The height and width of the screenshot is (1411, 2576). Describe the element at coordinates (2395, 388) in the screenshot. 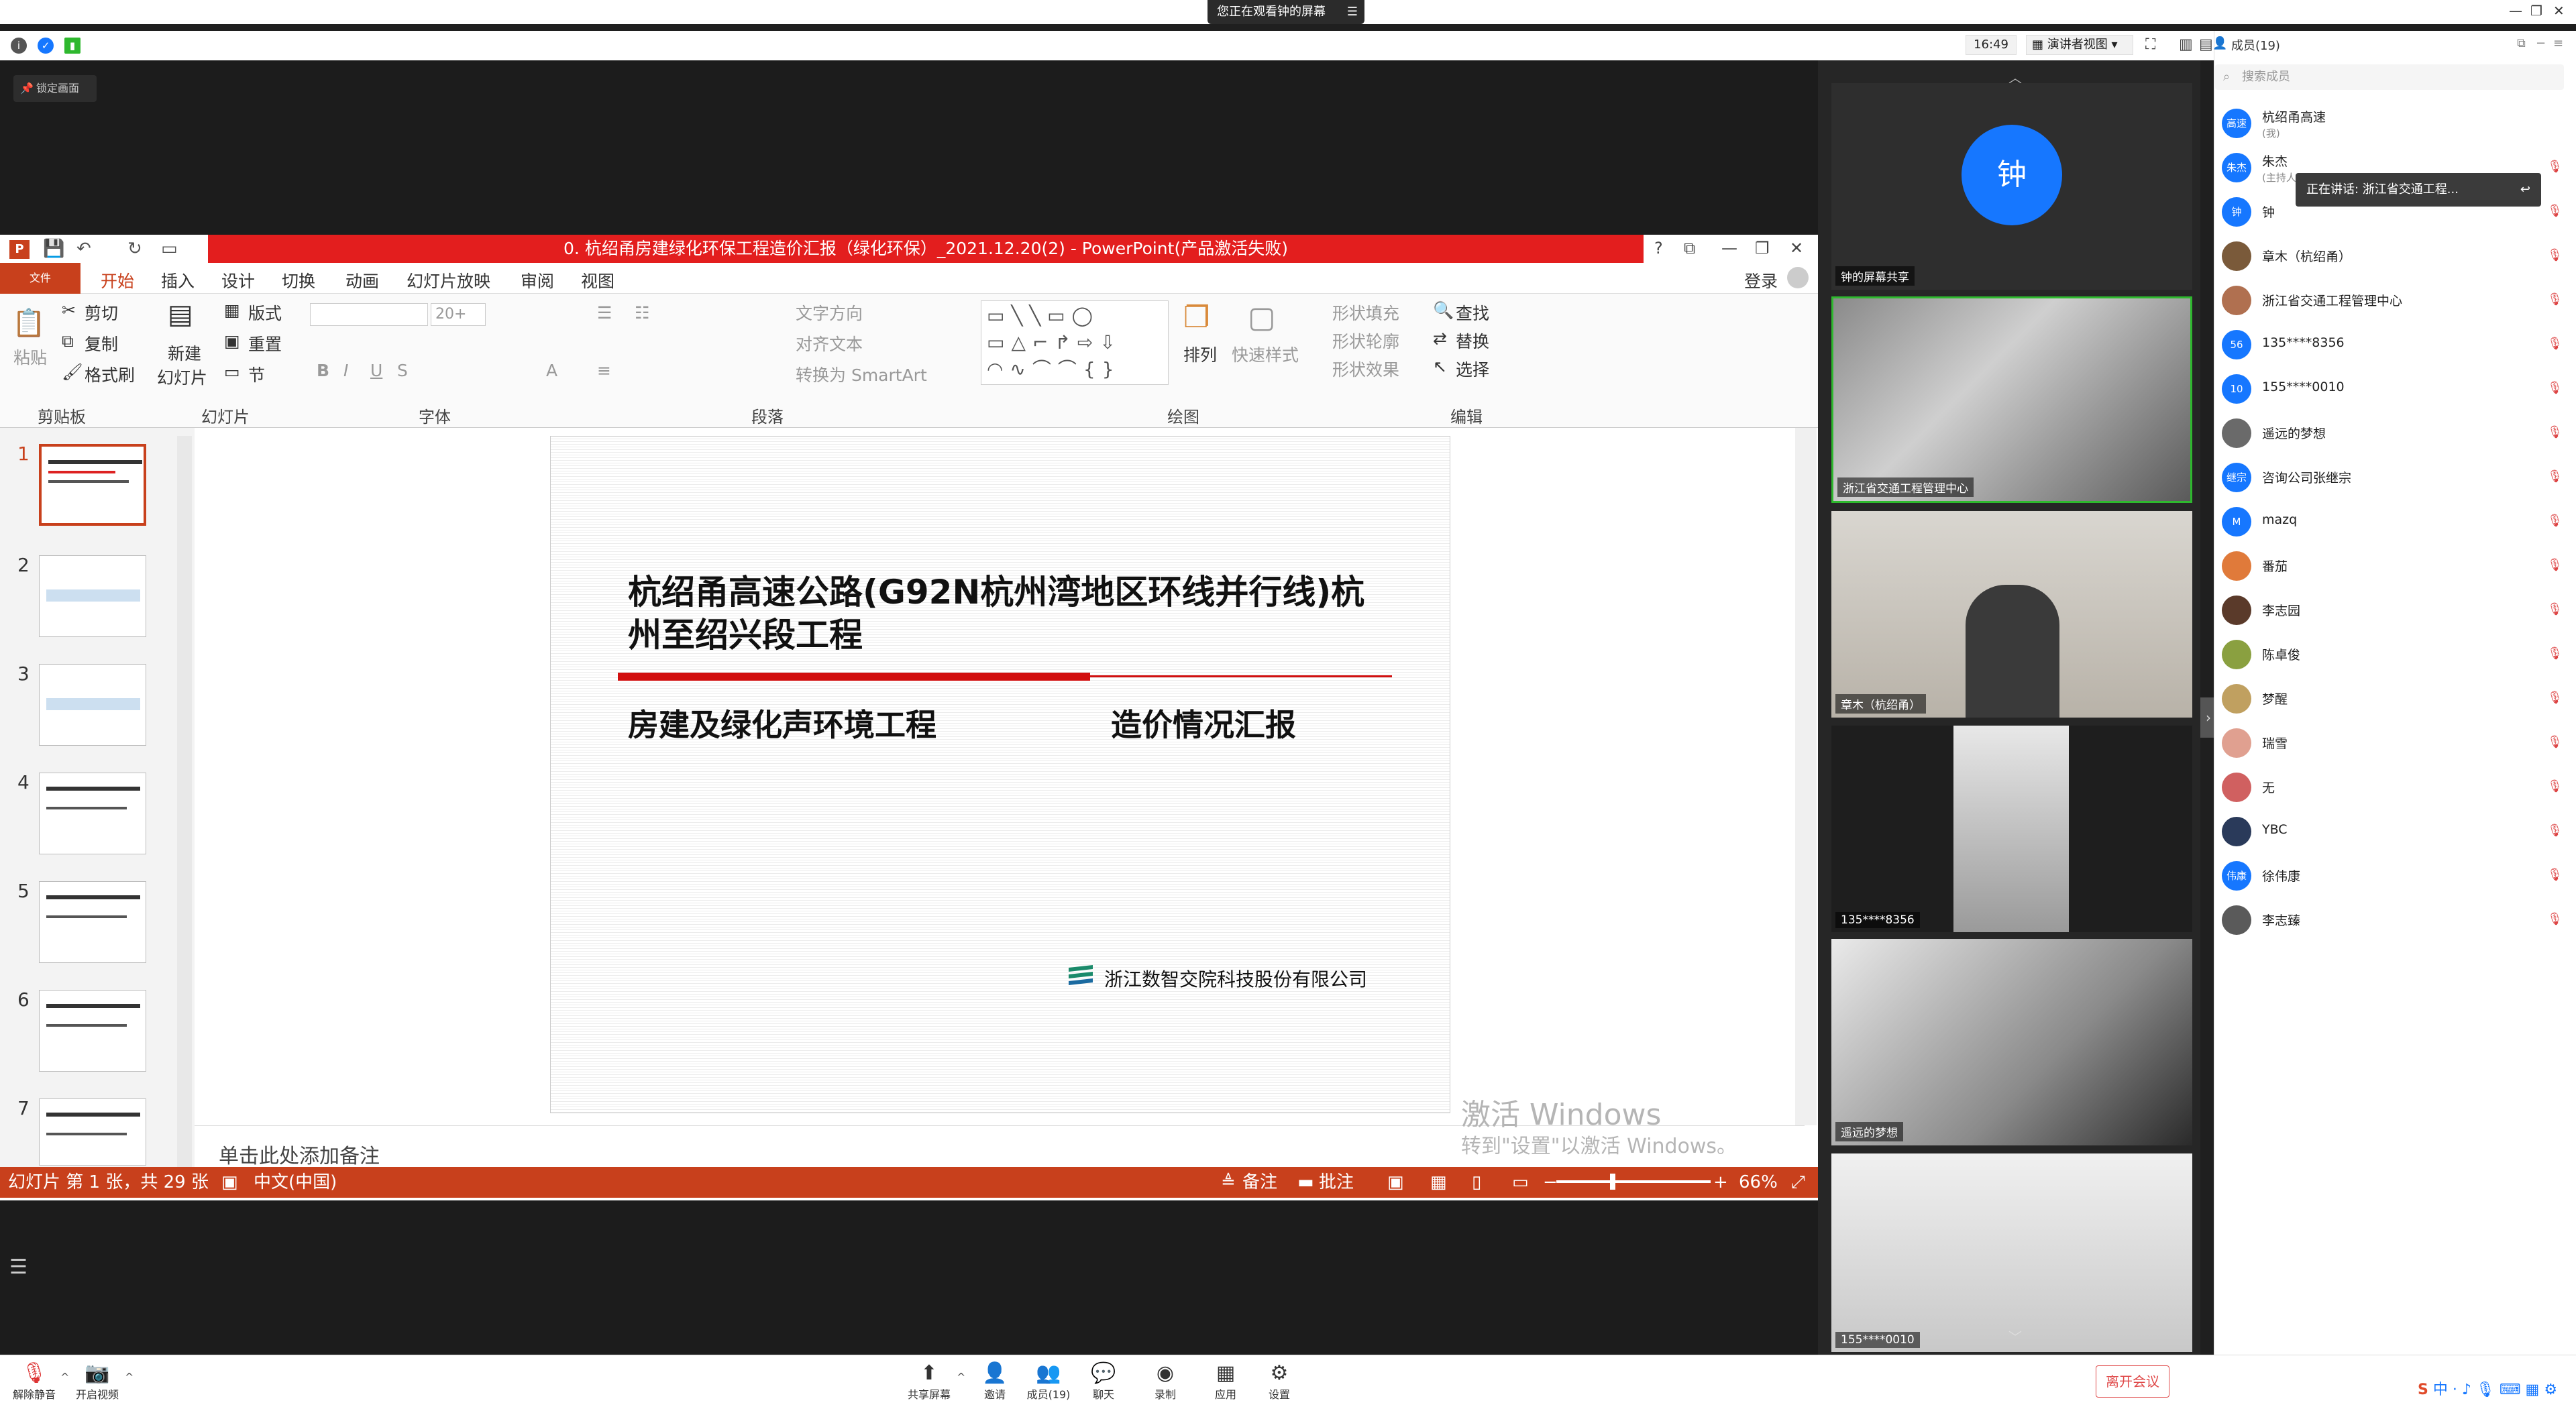

I see `member-row: 10 155****0010 🎙` at that location.